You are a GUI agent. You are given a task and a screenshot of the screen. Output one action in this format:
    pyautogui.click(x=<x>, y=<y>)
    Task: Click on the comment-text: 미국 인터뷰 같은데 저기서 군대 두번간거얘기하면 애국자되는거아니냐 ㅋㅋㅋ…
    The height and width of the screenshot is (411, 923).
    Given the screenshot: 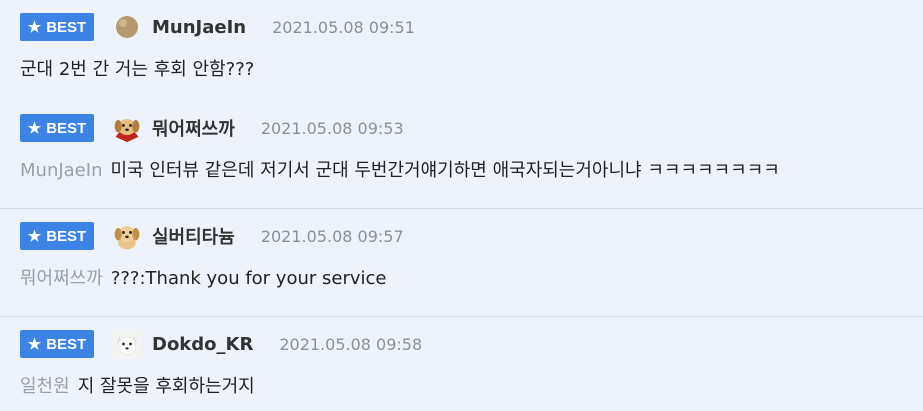 What is the action you would take?
    pyautogui.click(x=445, y=170)
    